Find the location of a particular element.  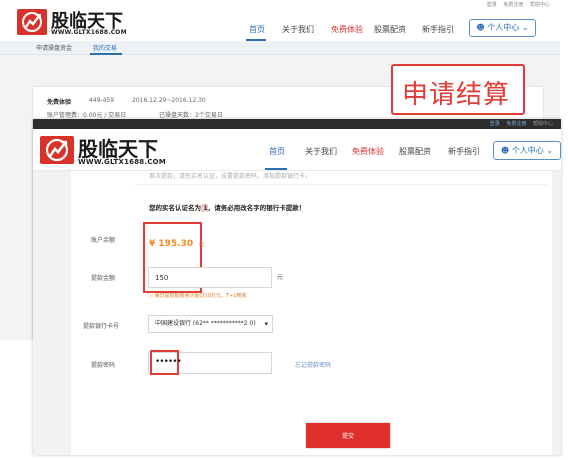

back-record-code: 449-459 is located at coordinates (102, 100).